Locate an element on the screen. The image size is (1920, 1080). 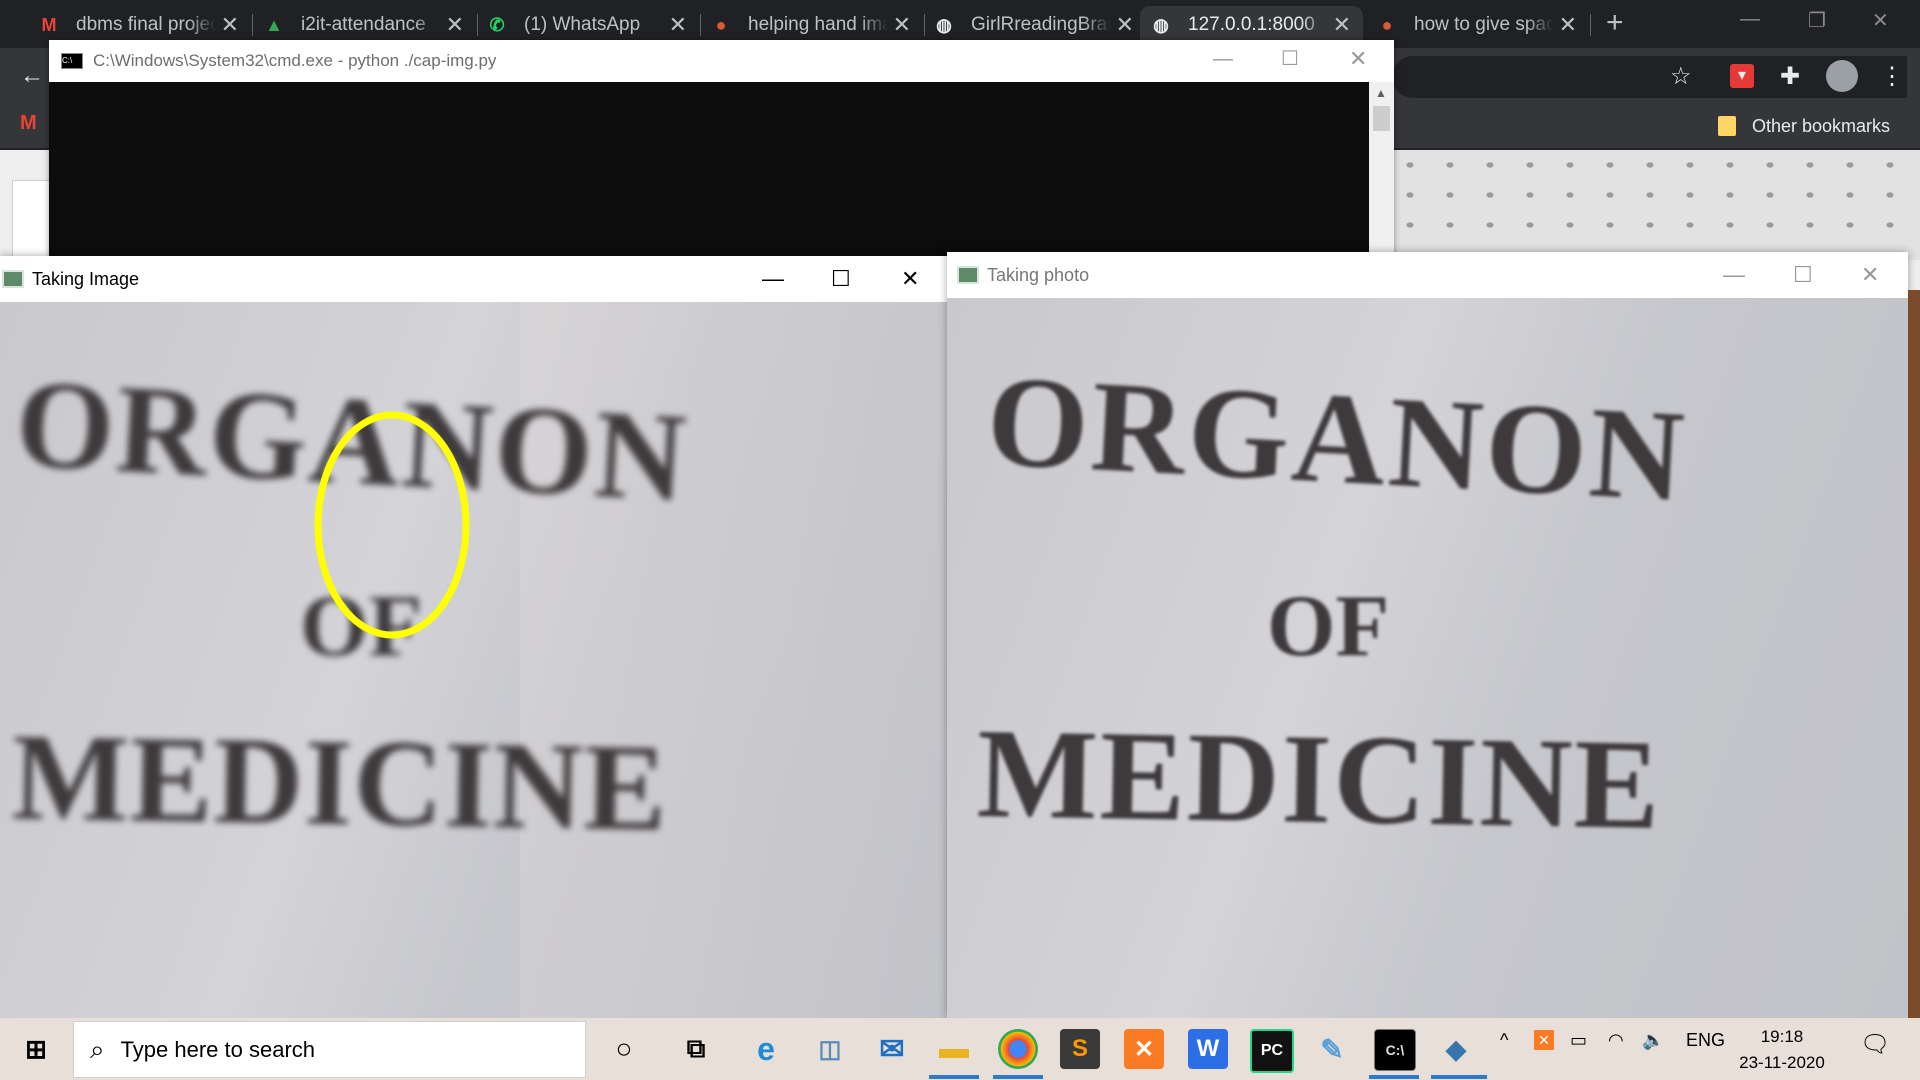
tab-title: 127.0.0.1:8000 is located at coordinates (1251, 24).